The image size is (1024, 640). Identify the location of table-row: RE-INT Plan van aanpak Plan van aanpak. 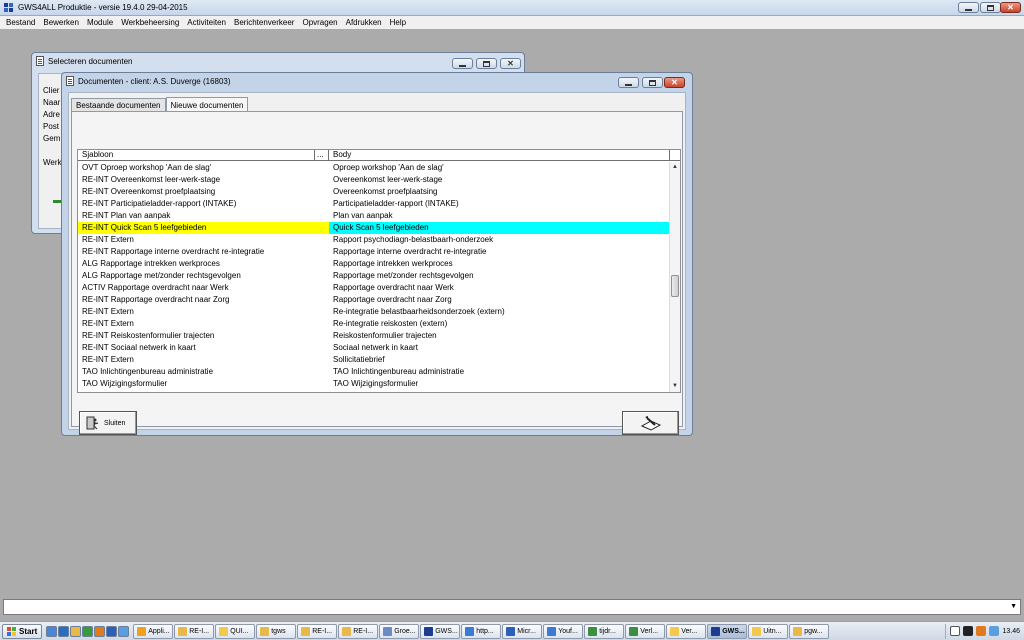
(374, 216).